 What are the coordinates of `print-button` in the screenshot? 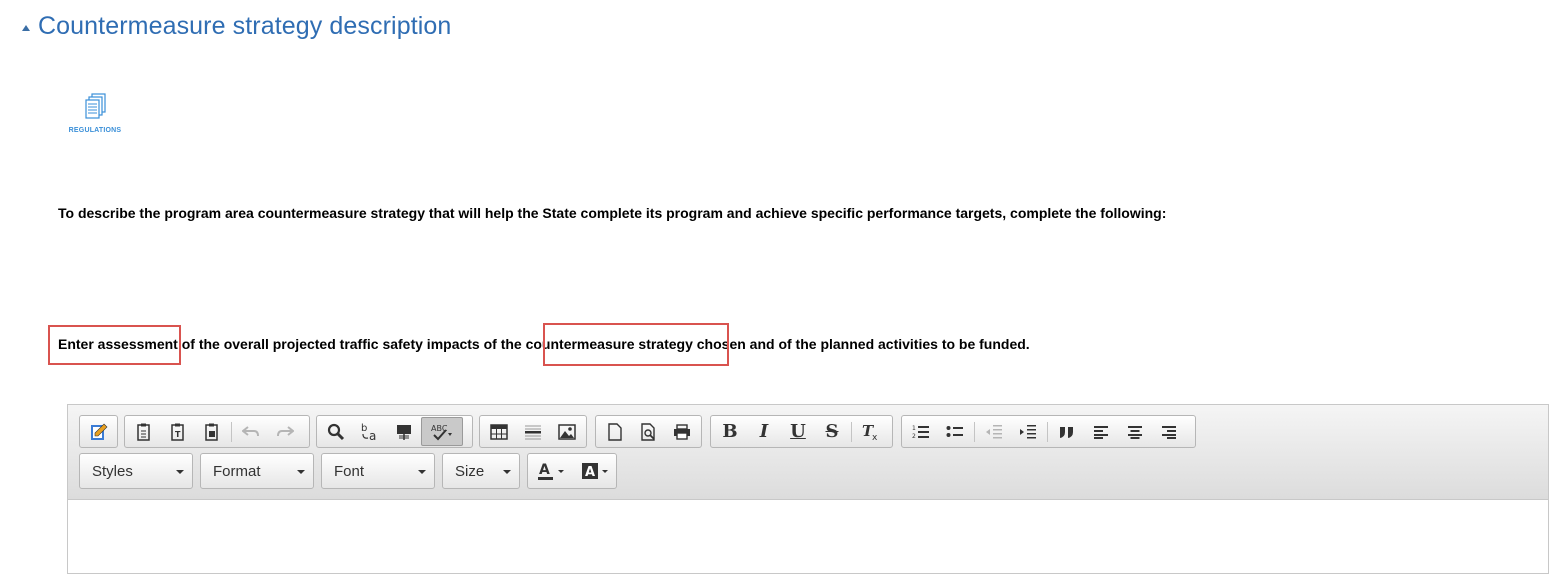 It's located at (682, 431).